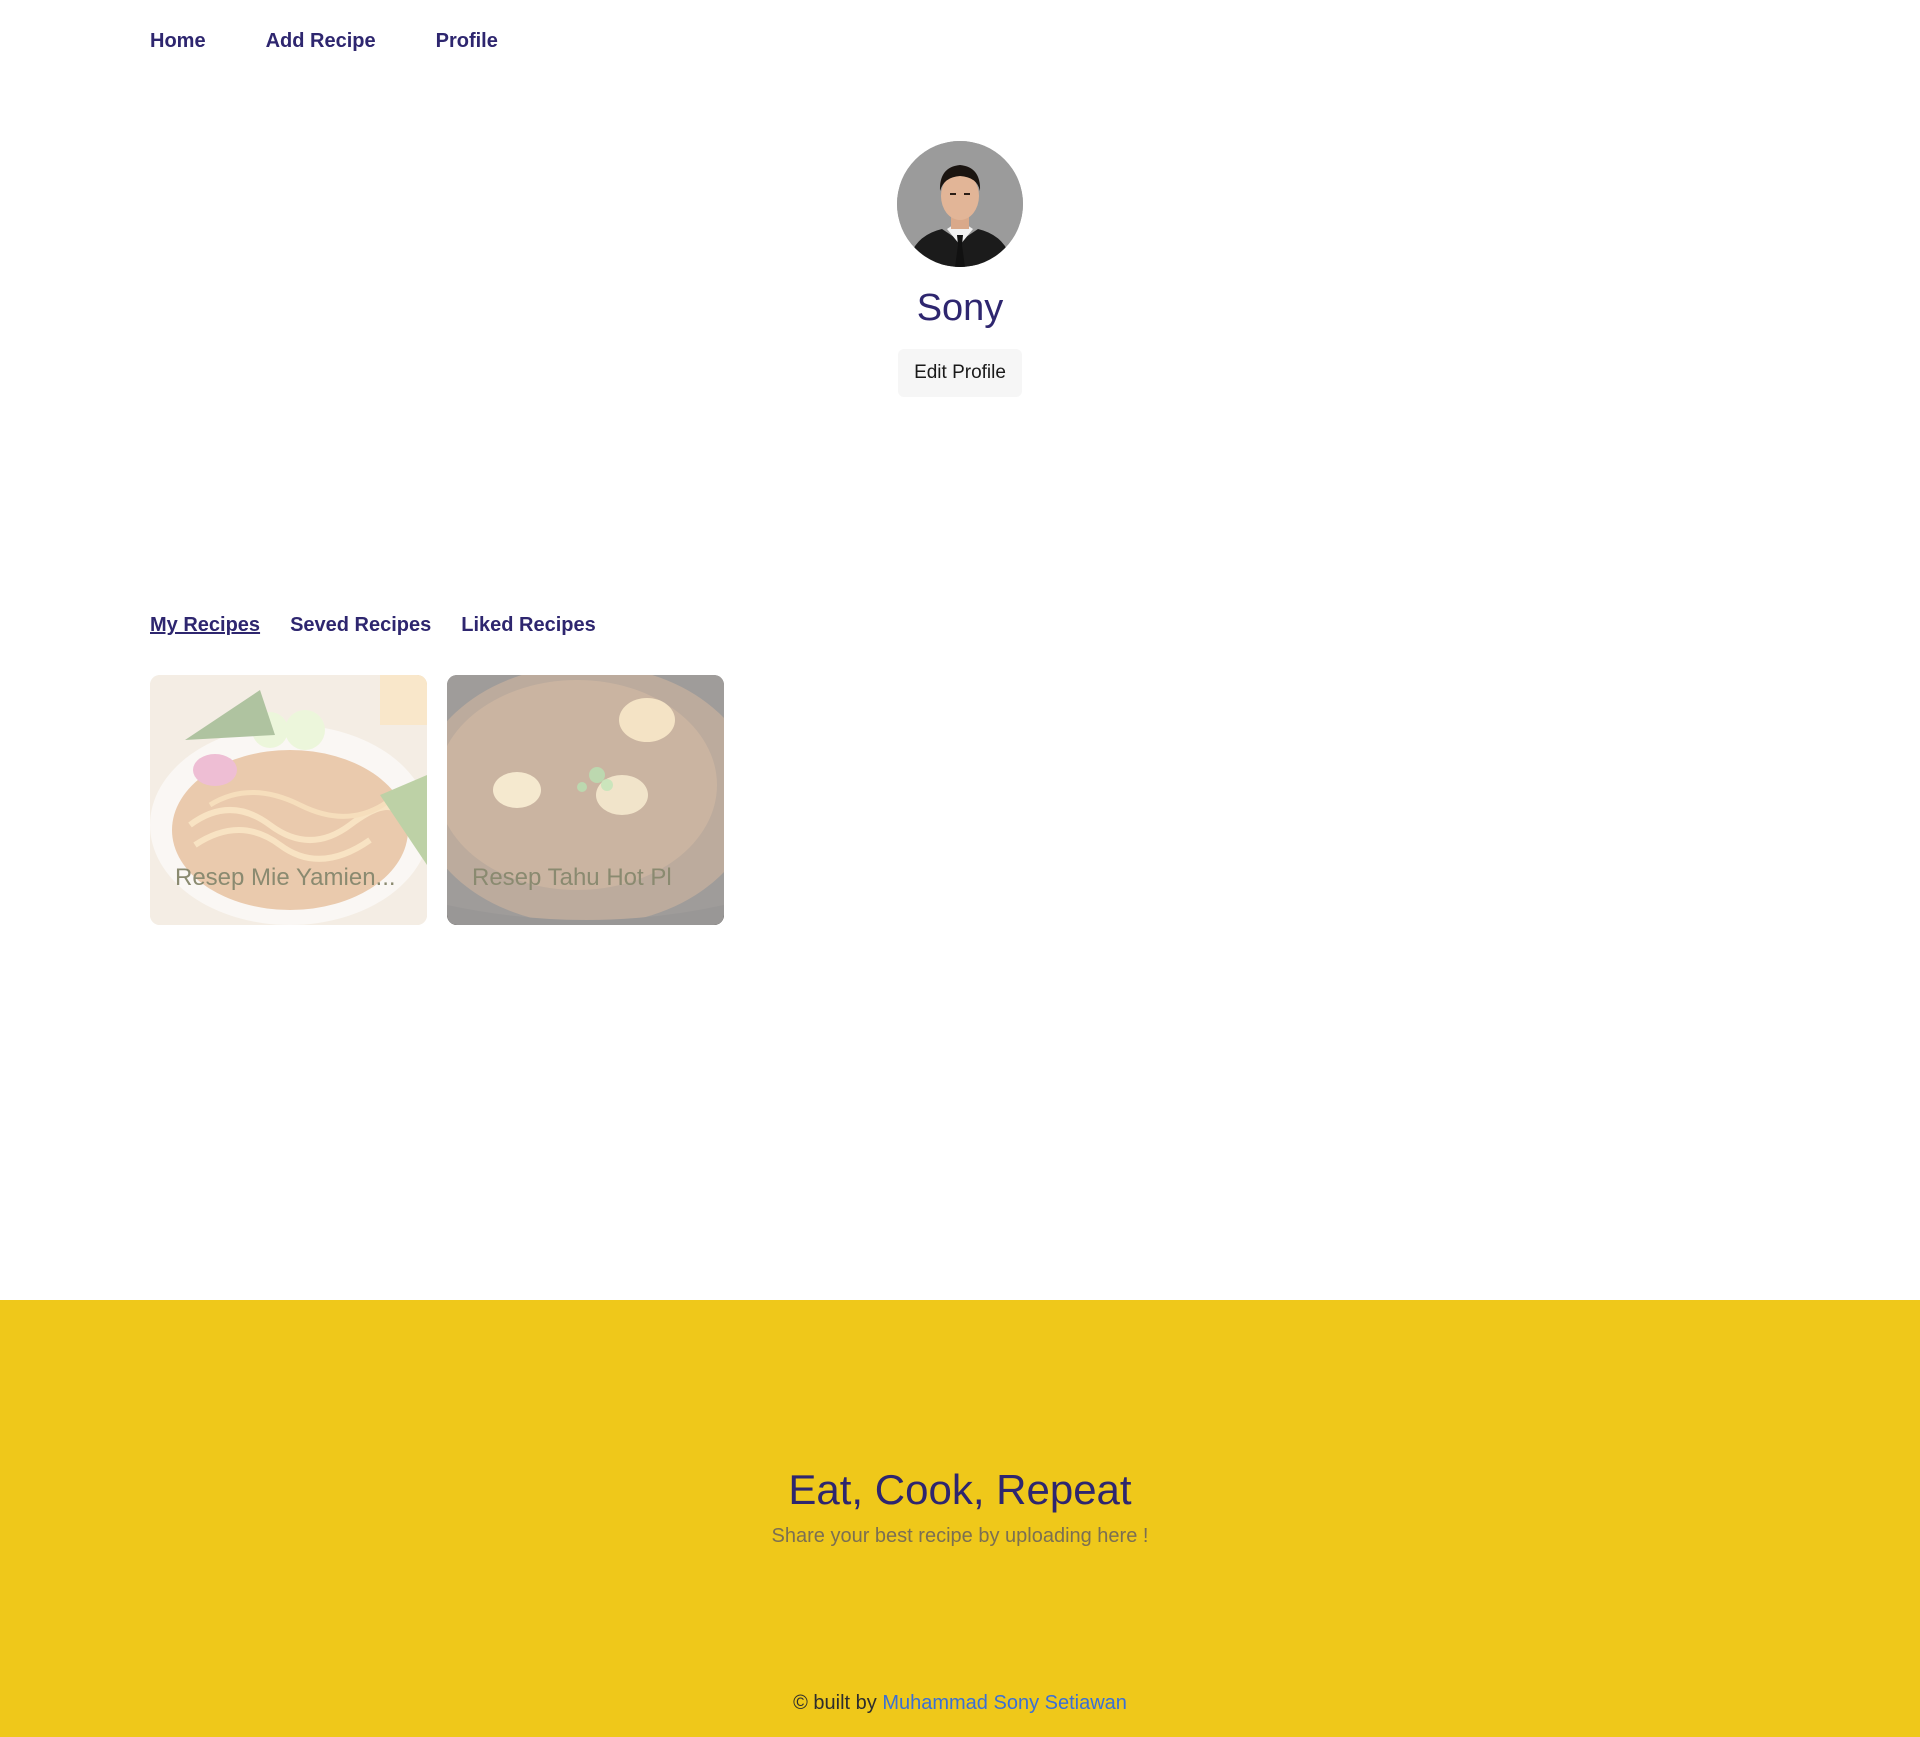 This screenshot has height=1737, width=1920. I want to click on recipe-card: Resep Tahu Hot Pl, so click(585, 800).